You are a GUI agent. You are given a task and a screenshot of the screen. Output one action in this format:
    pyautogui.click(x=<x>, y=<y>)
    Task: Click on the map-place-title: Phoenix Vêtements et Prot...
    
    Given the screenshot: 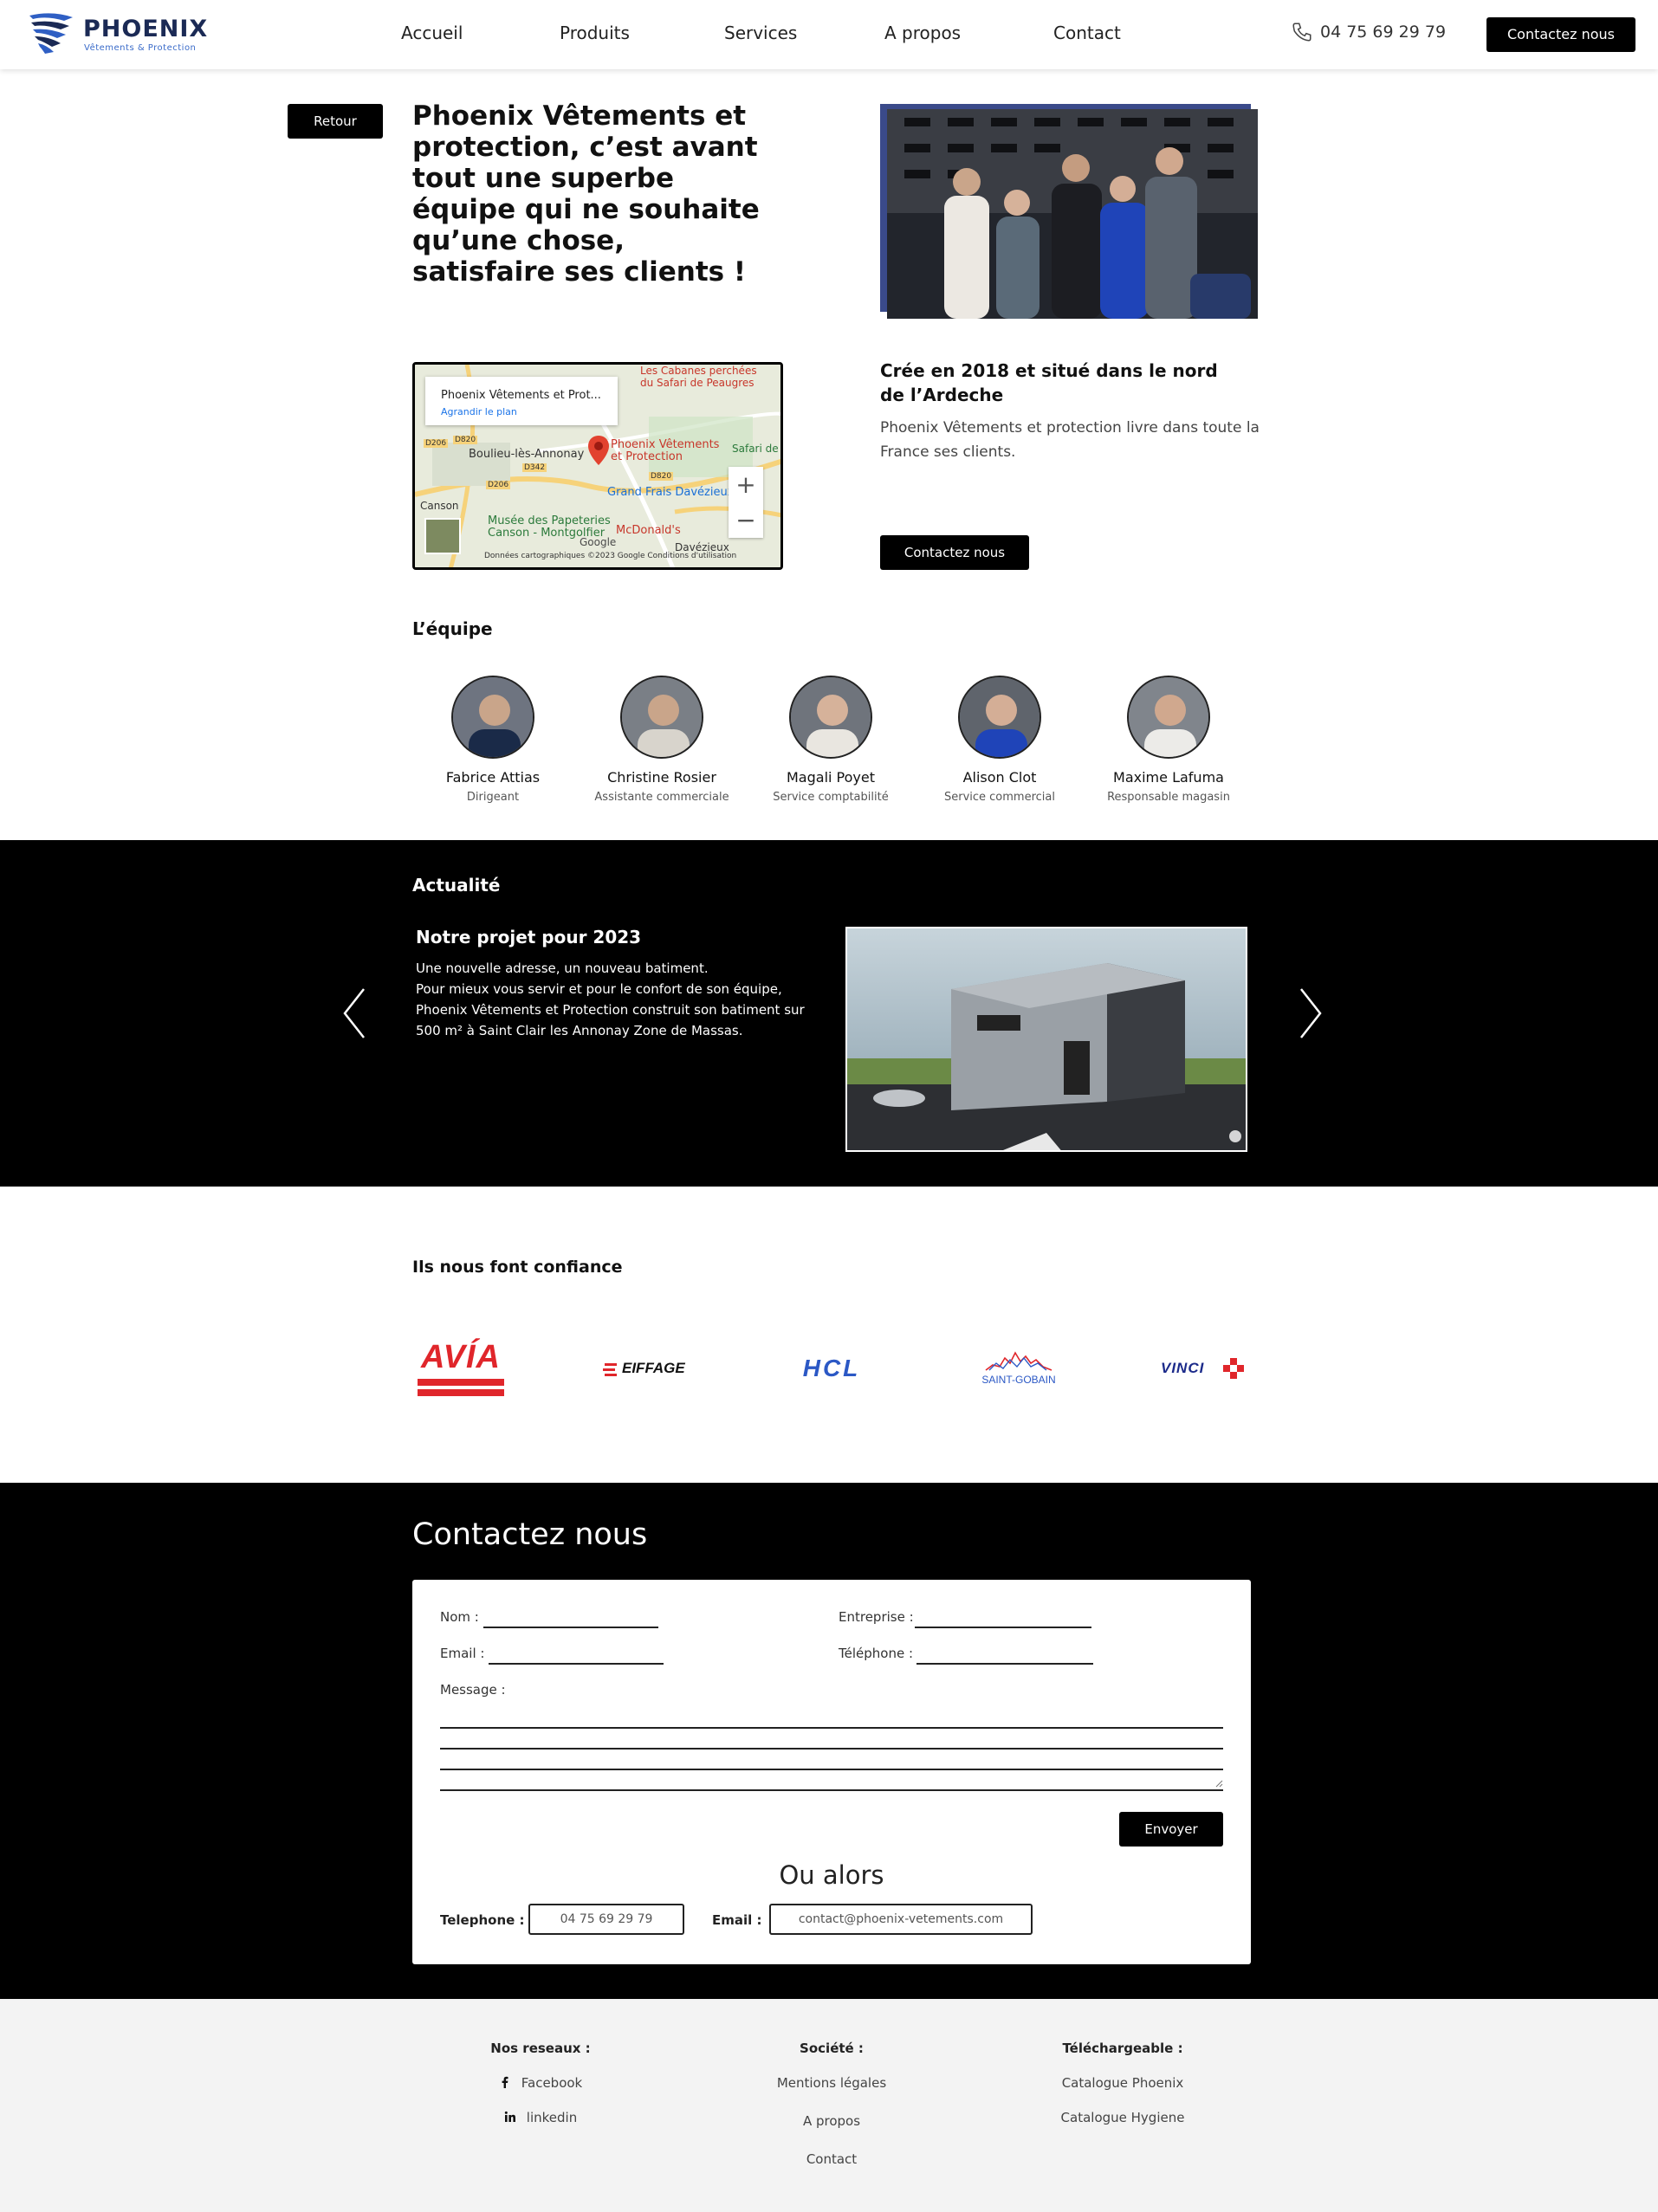 What is the action you would take?
    pyautogui.click(x=521, y=395)
    